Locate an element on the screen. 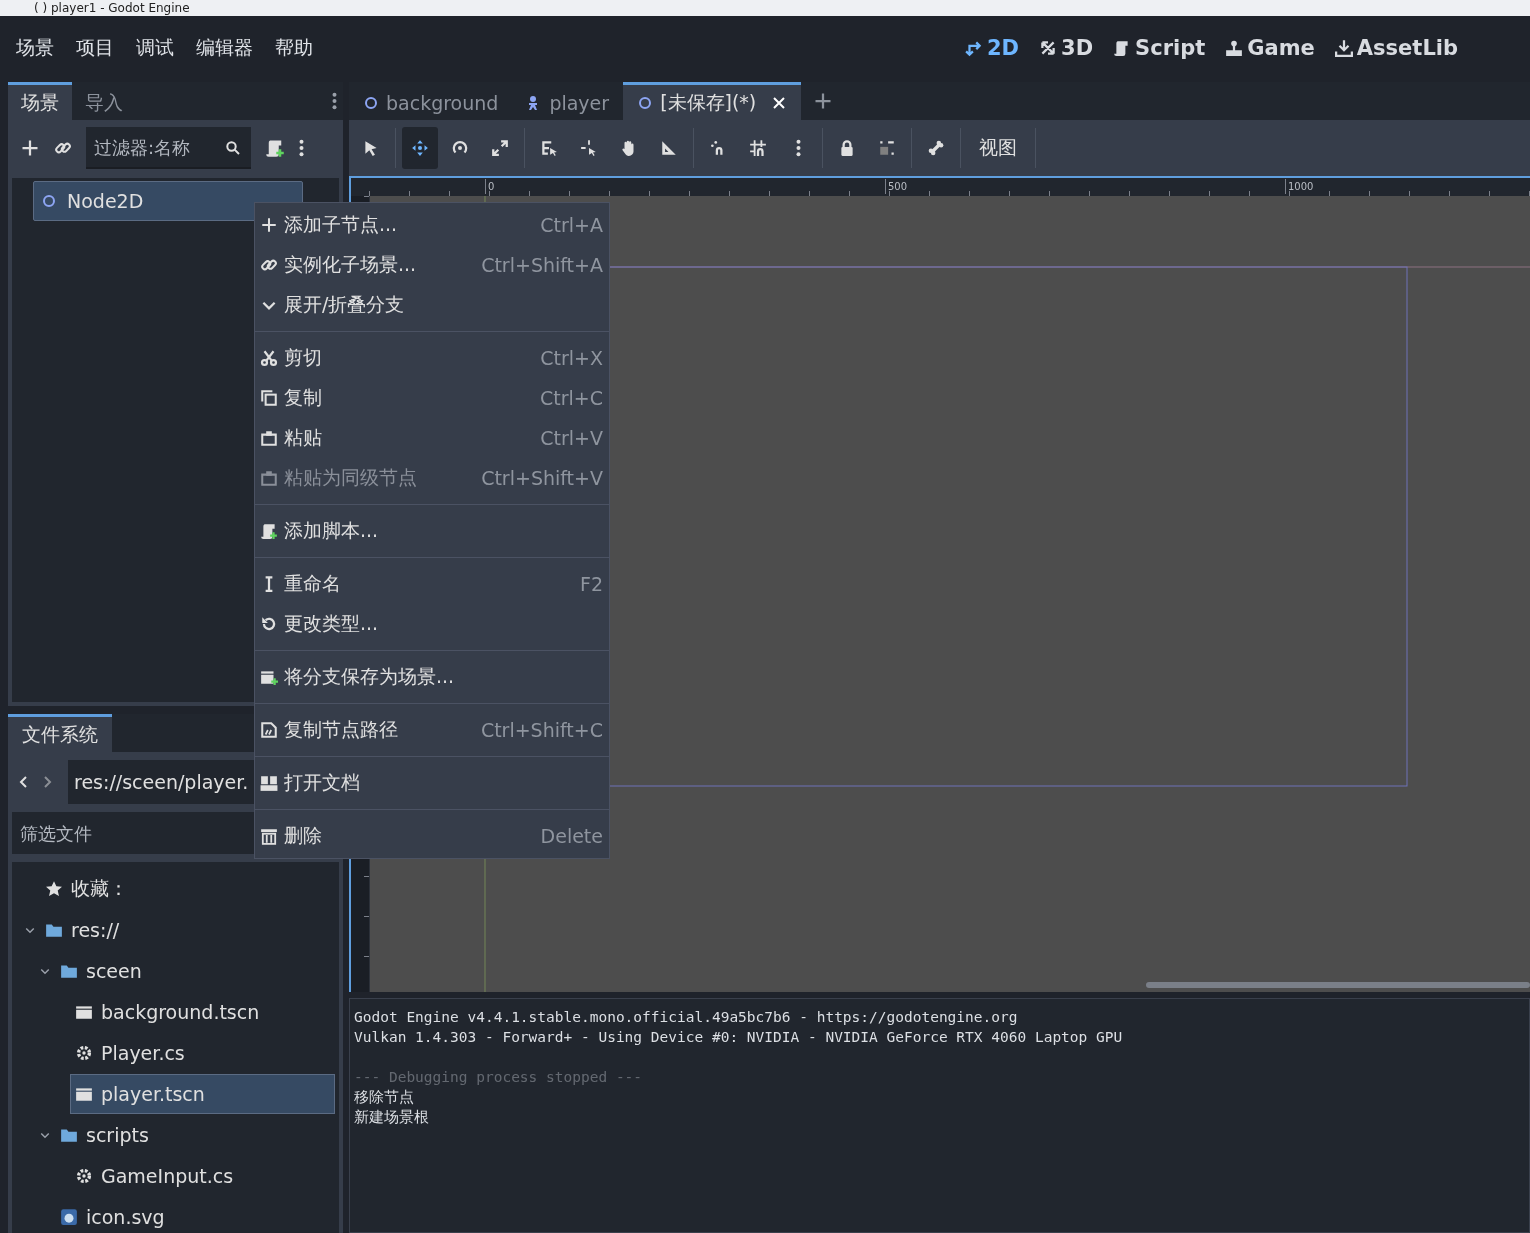 The height and width of the screenshot is (1233, 1530). shortcut-label: Ctrl+X is located at coordinates (571, 358).